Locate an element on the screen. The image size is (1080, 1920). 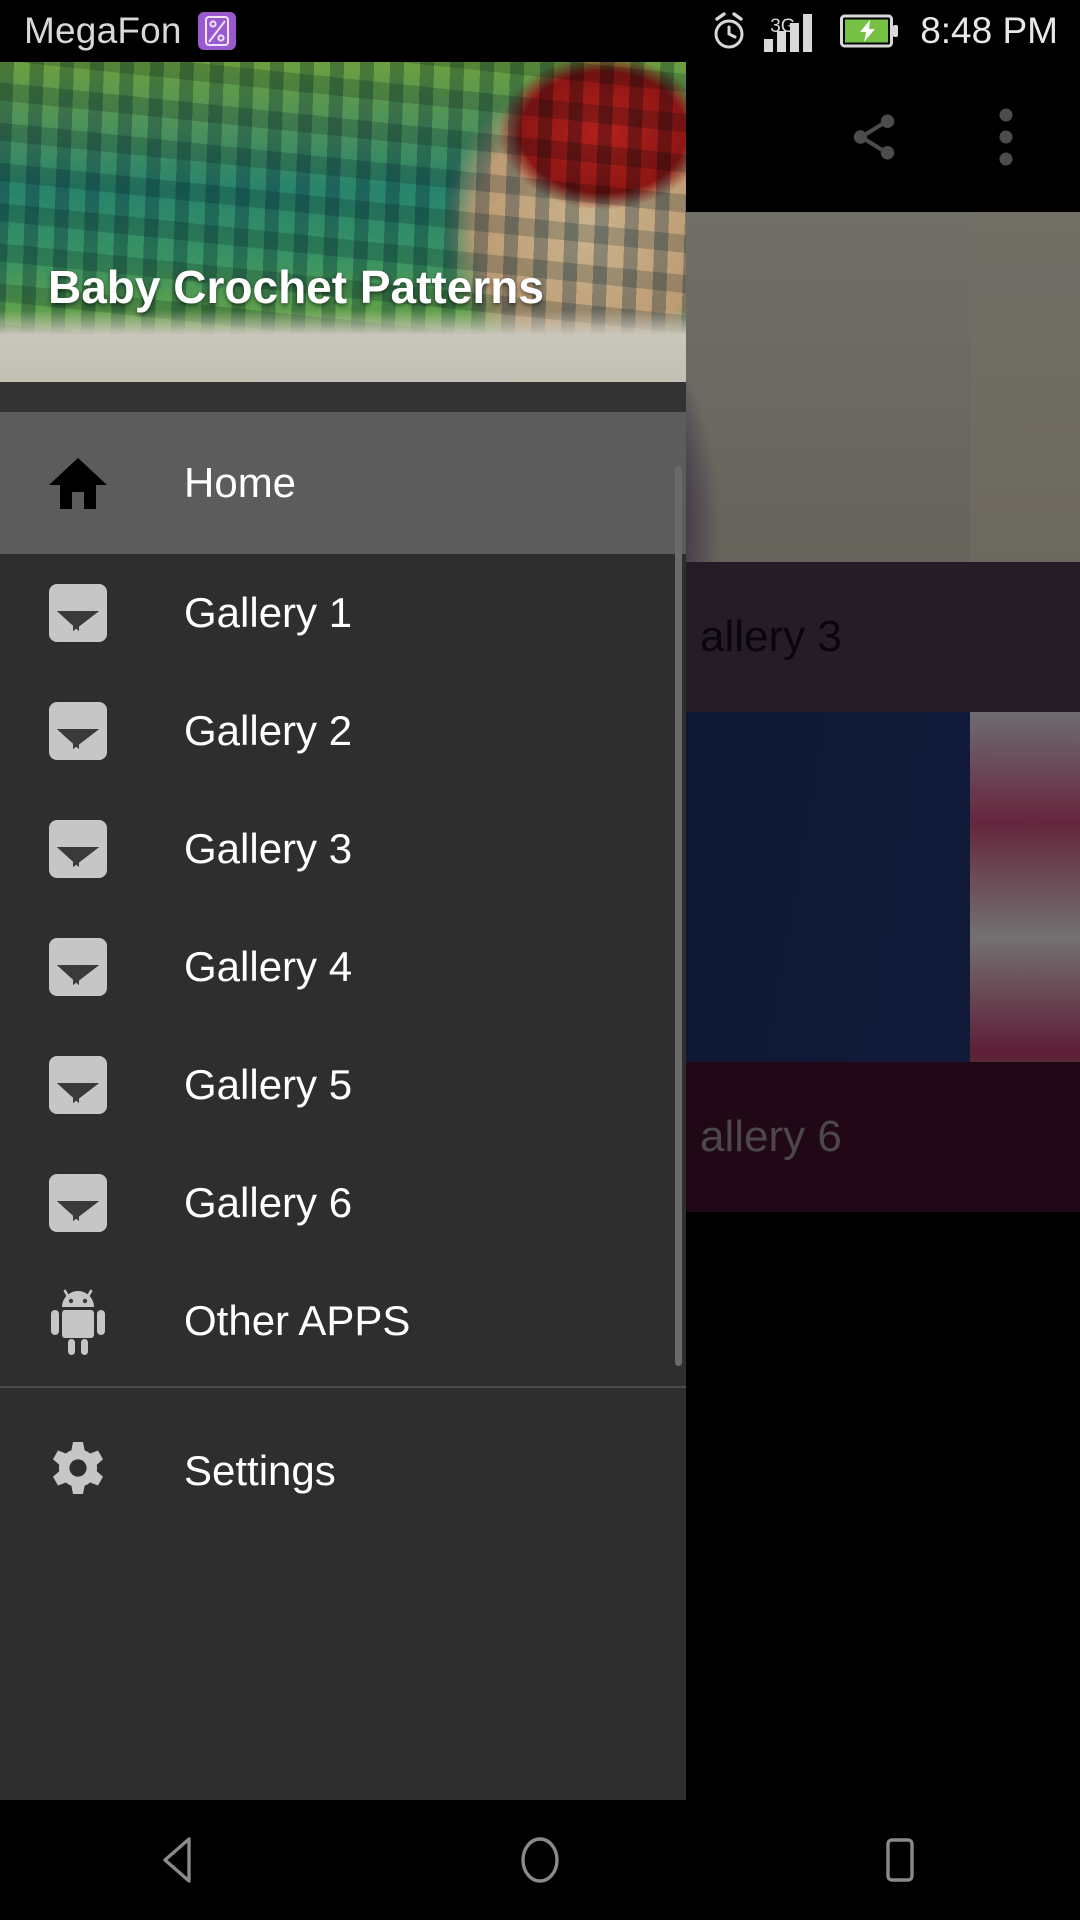
sidebar-item-settings: Settings is located at coordinates (343, 1471).